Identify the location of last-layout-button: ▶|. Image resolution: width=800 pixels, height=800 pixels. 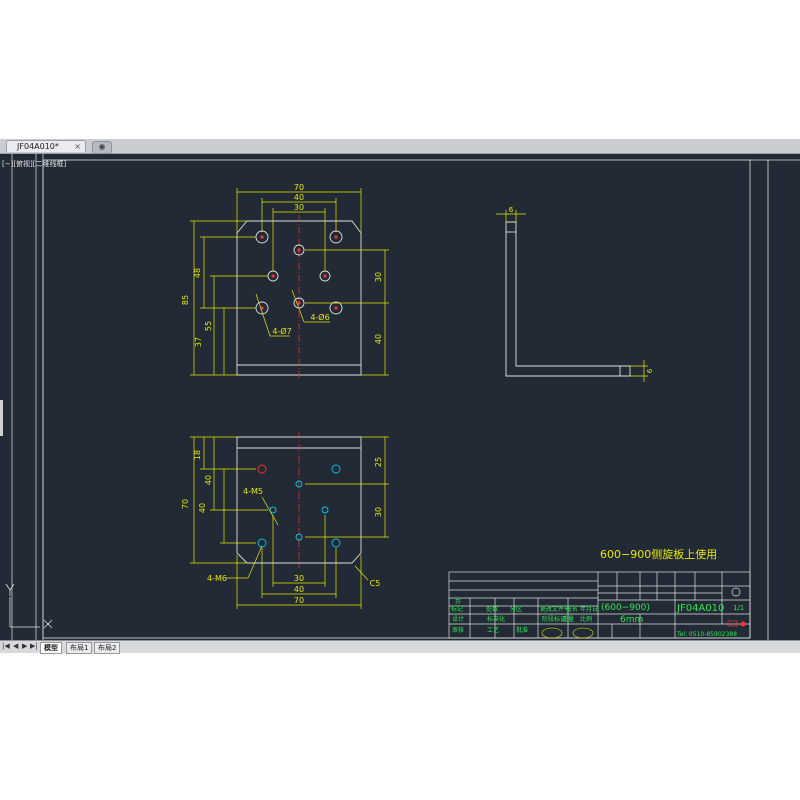
(34, 646).